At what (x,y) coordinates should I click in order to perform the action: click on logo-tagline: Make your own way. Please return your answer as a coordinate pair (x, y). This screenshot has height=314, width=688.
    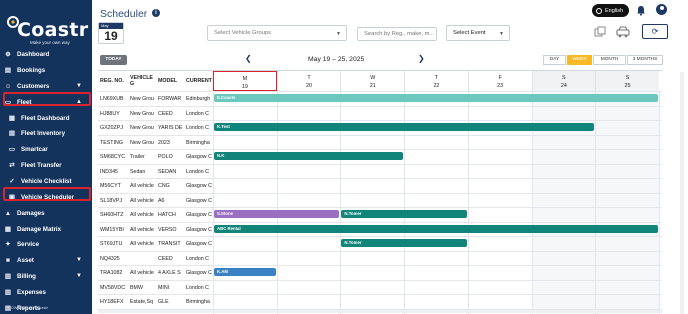
    Looking at the image, I should click on (50, 42).